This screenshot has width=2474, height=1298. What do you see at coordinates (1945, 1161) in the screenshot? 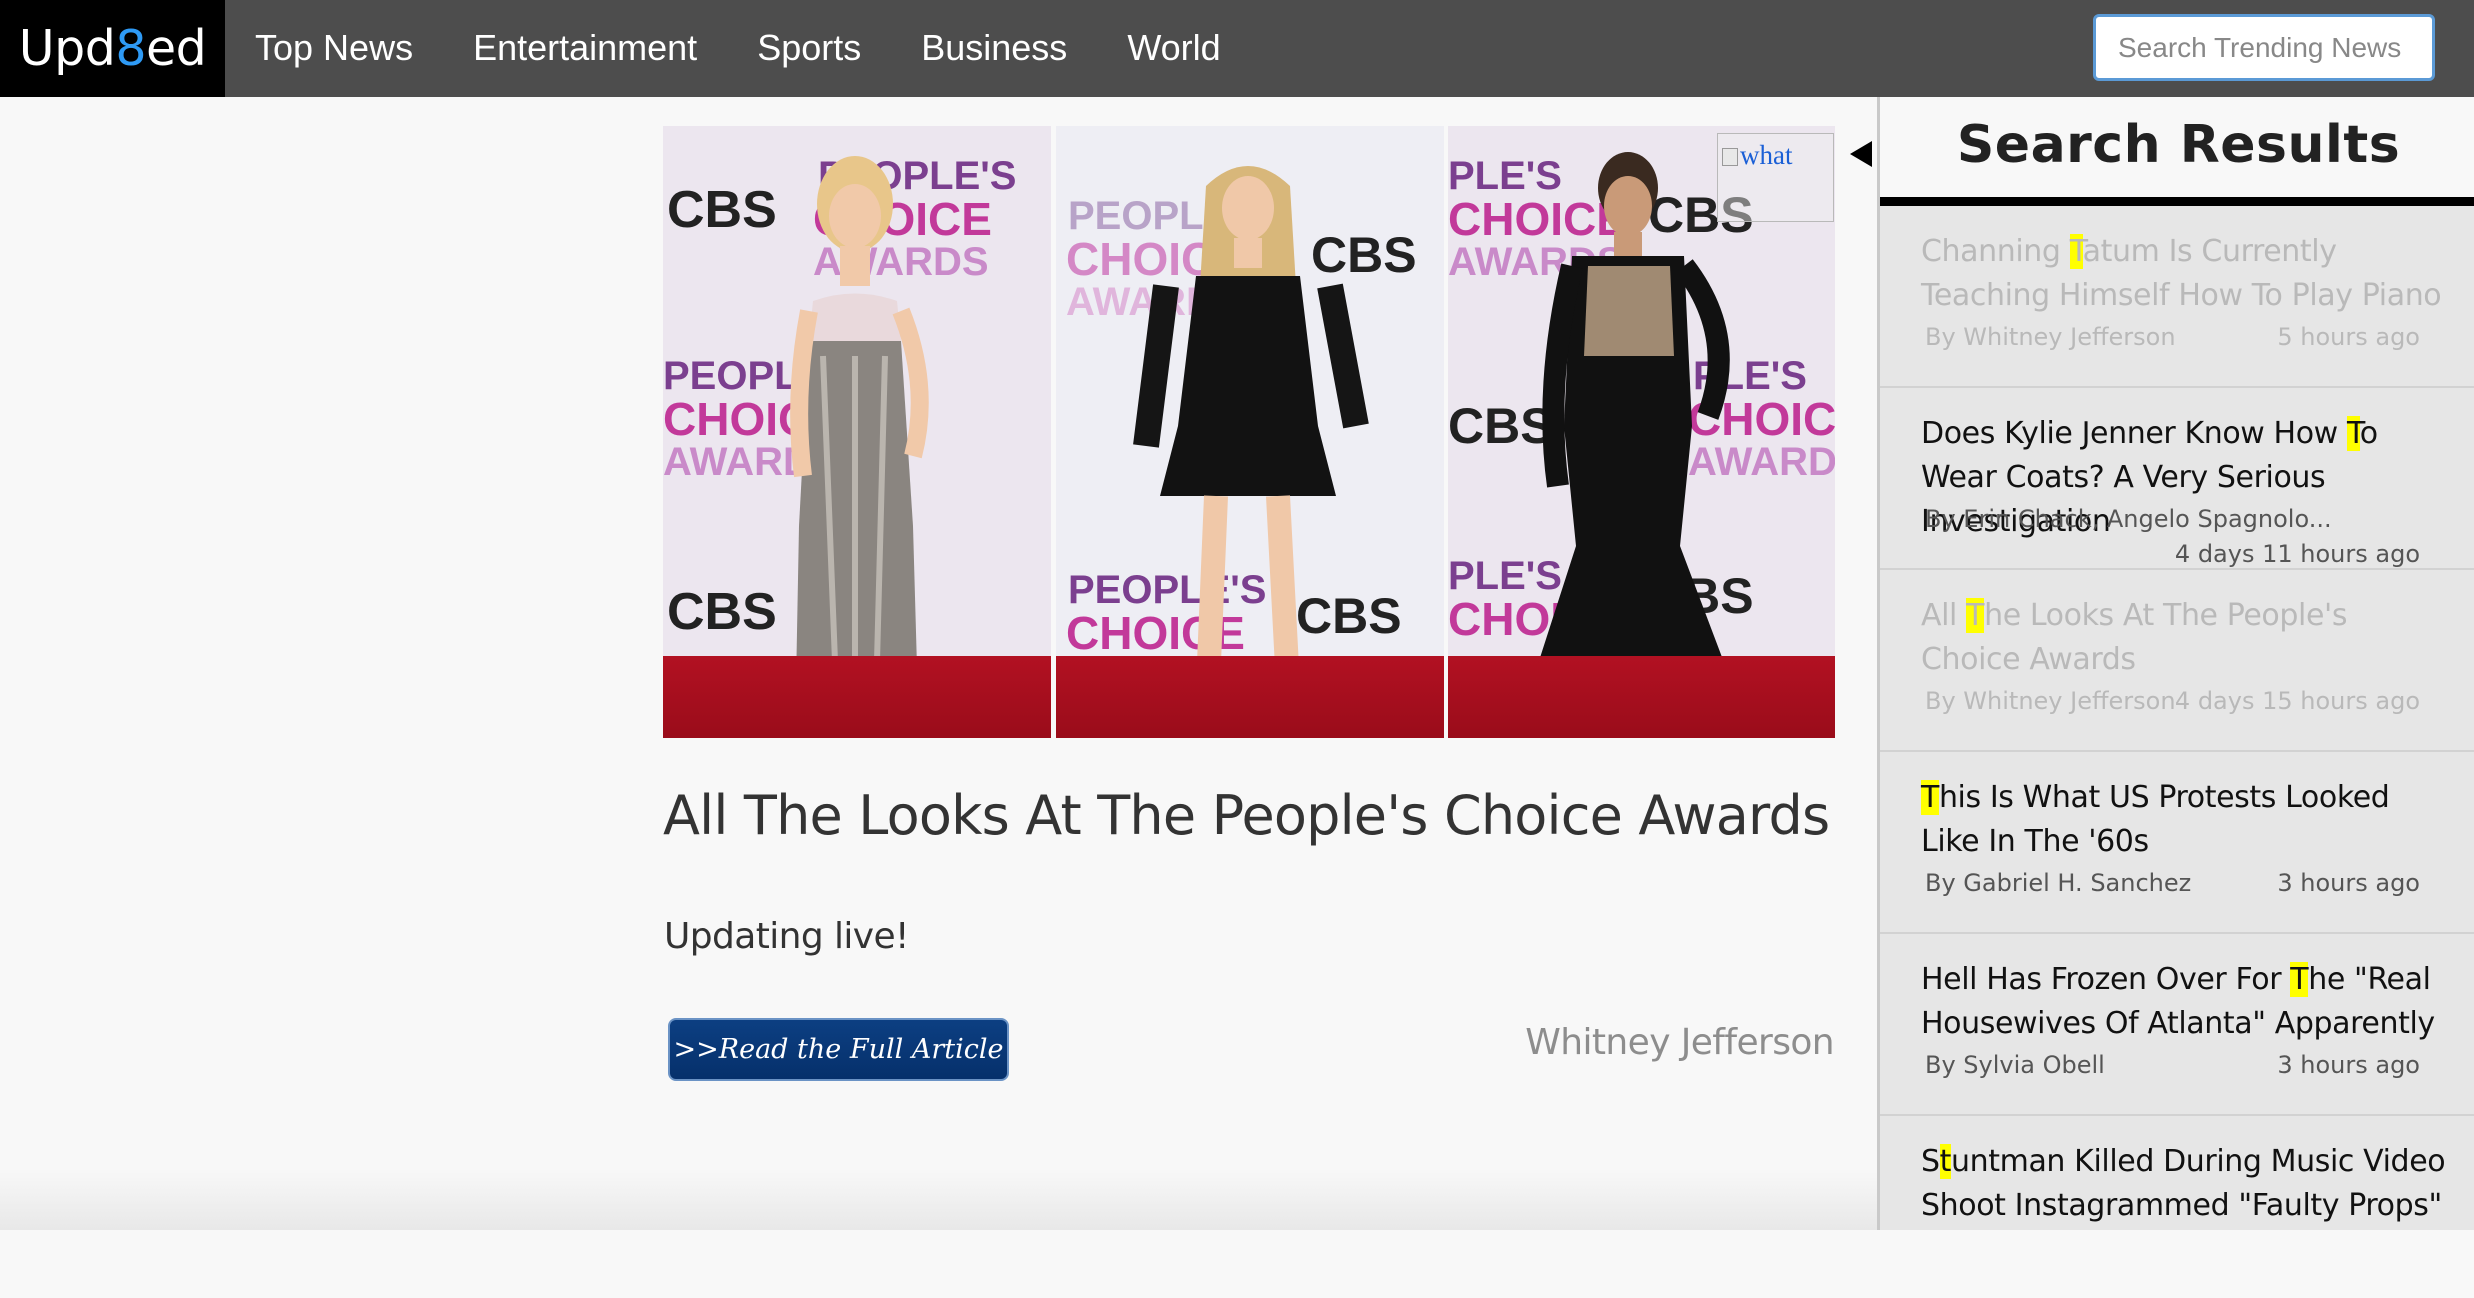
I see `match-highlight: t` at bounding box center [1945, 1161].